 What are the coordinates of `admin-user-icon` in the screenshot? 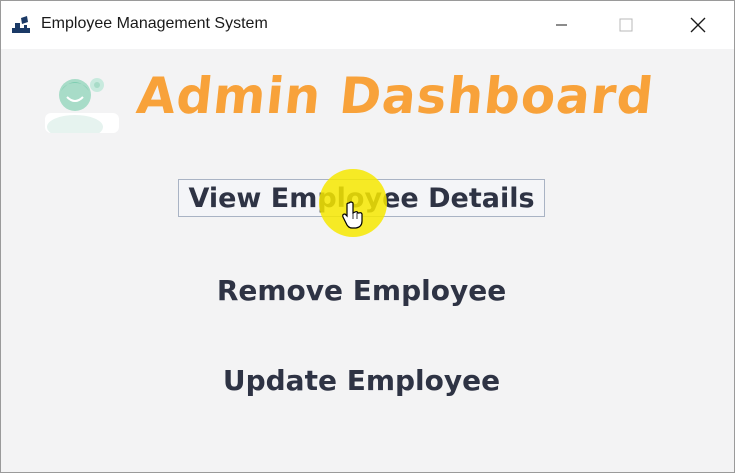 It's located at (82, 105).